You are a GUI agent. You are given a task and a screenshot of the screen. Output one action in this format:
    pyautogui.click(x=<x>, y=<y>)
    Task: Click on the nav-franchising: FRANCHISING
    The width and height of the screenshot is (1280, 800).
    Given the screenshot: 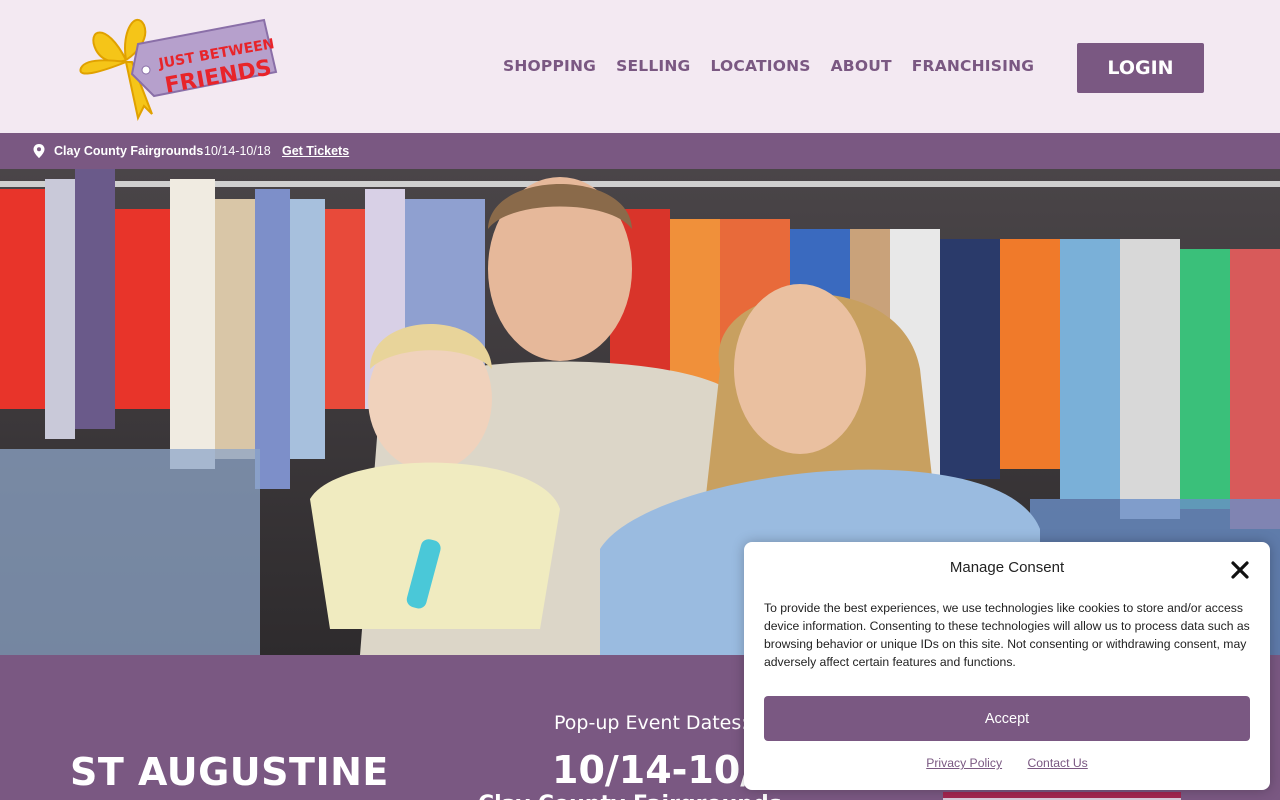 What is the action you would take?
    pyautogui.click(x=973, y=66)
    